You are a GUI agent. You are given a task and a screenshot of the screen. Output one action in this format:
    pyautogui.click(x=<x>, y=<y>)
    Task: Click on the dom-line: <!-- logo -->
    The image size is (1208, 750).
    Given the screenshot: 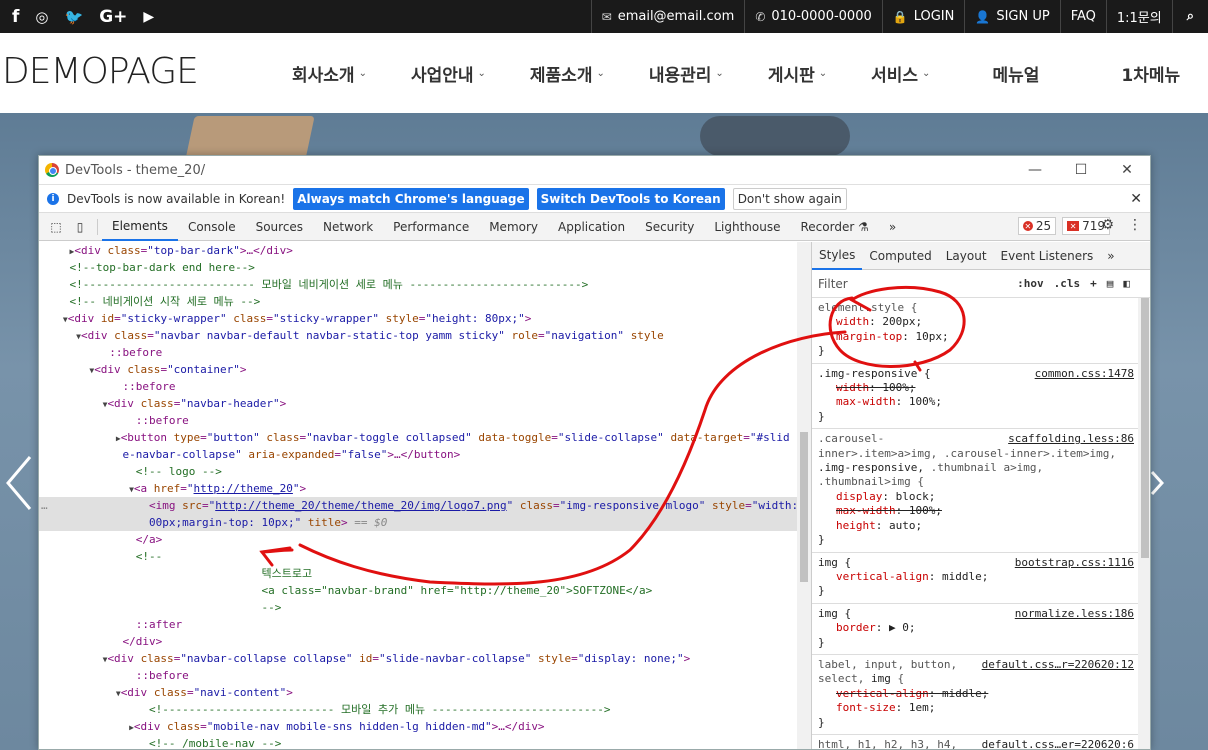 What is the action you would take?
    pyautogui.click(x=425, y=471)
    